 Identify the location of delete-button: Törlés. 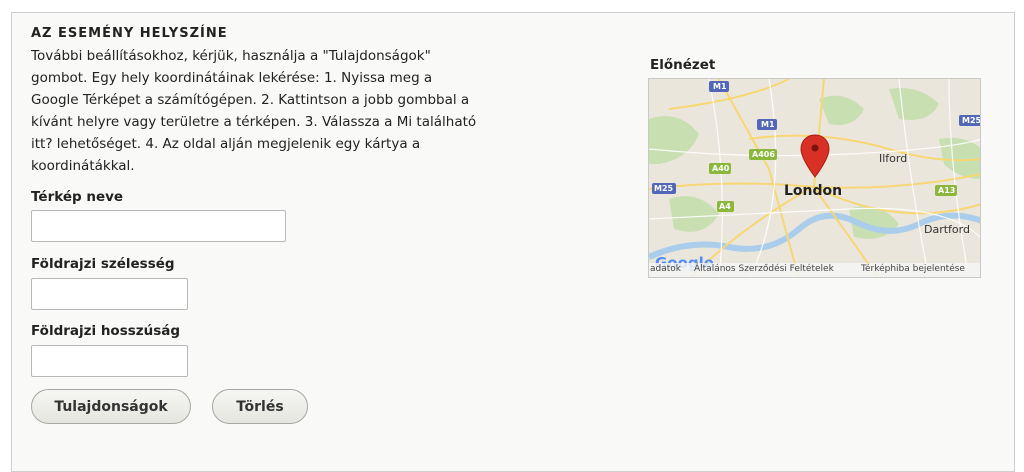
(260, 406).